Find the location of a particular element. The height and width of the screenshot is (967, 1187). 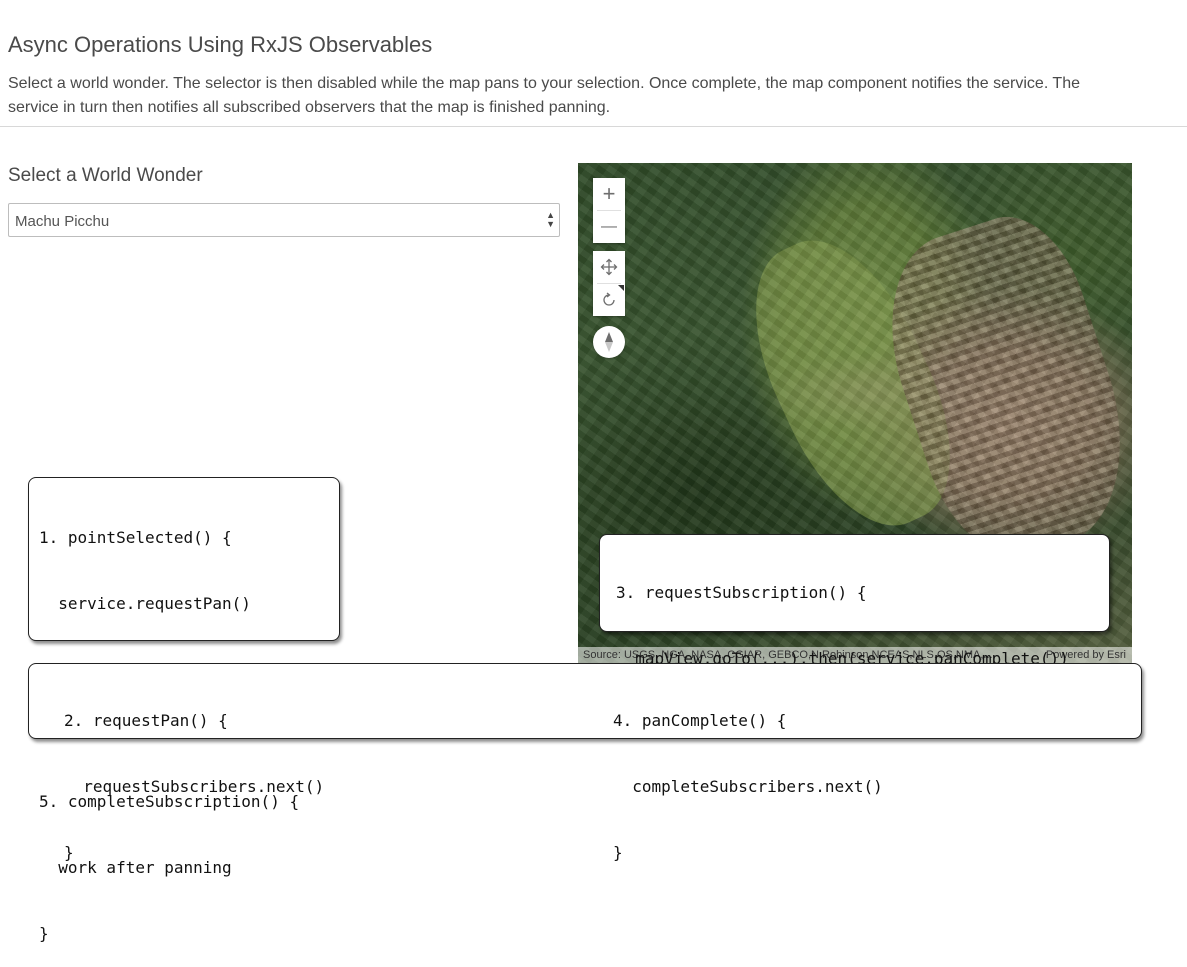

zoom-controls: + — is located at coordinates (609, 210).